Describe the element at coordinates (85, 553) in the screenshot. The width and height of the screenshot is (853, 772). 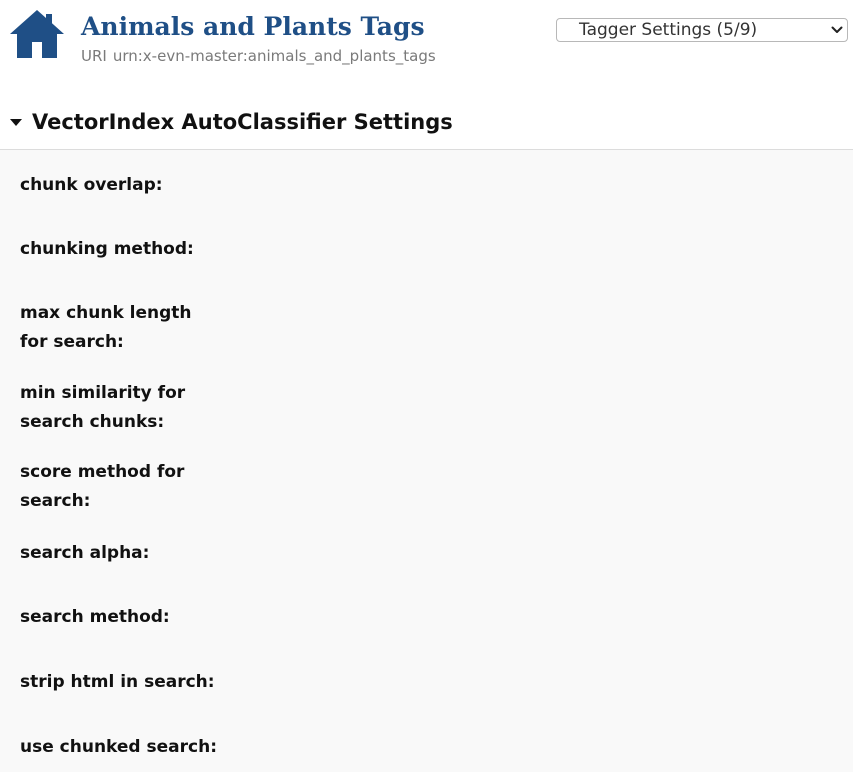
I see `setting-label-search-alpha: search alpha:` at that location.